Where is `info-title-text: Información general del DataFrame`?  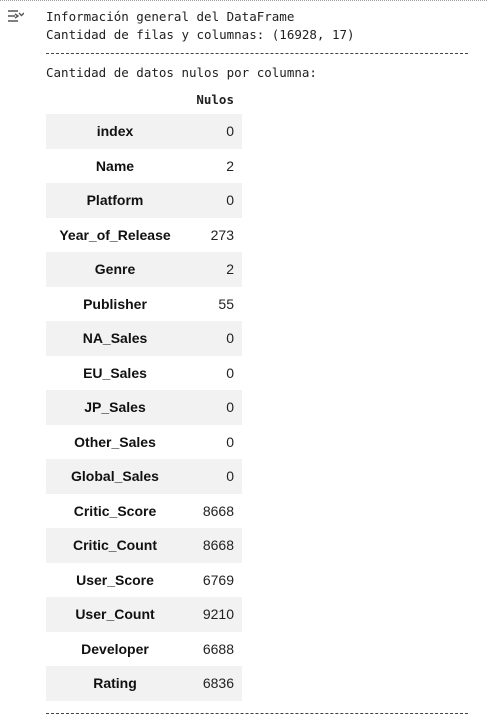 info-title-text: Información general del DataFrame is located at coordinates (170, 16).